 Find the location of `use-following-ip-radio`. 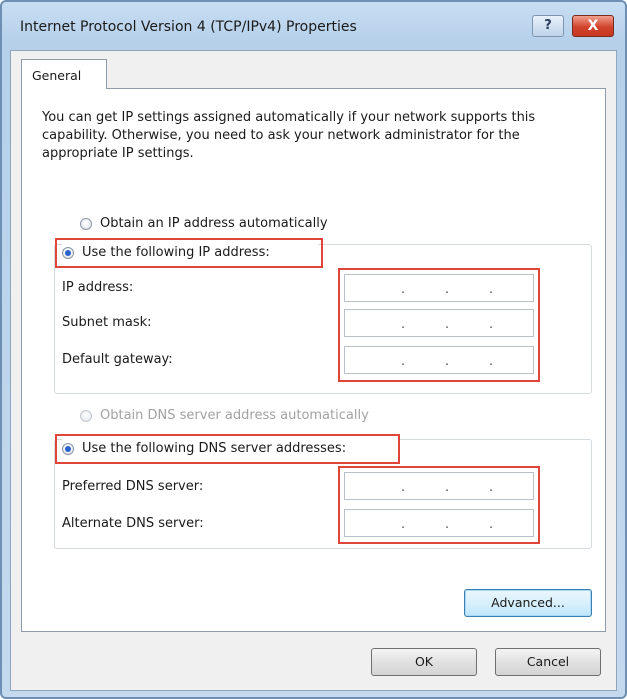

use-following-ip-radio is located at coordinates (68, 253).